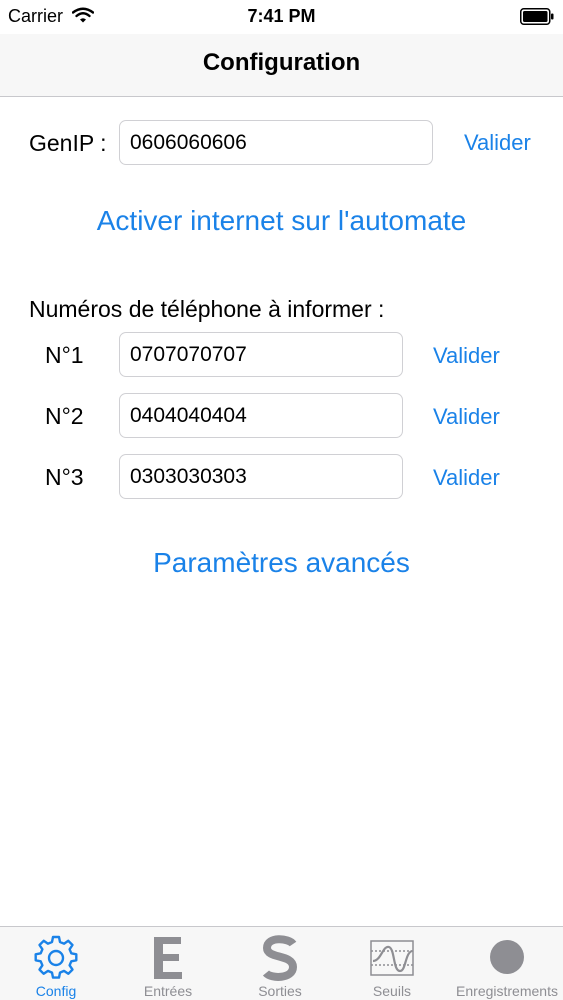 Image resolution: width=563 pixels, height=1000 pixels. What do you see at coordinates (280, 991) in the screenshot?
I see `tab-sorties-label: Sorties` at bounding box center [280, 991].